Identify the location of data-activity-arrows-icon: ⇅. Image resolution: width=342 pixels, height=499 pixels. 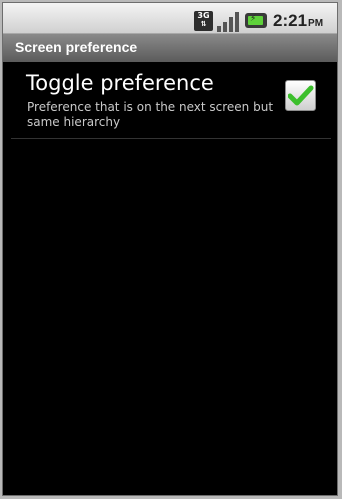
(203, 24).